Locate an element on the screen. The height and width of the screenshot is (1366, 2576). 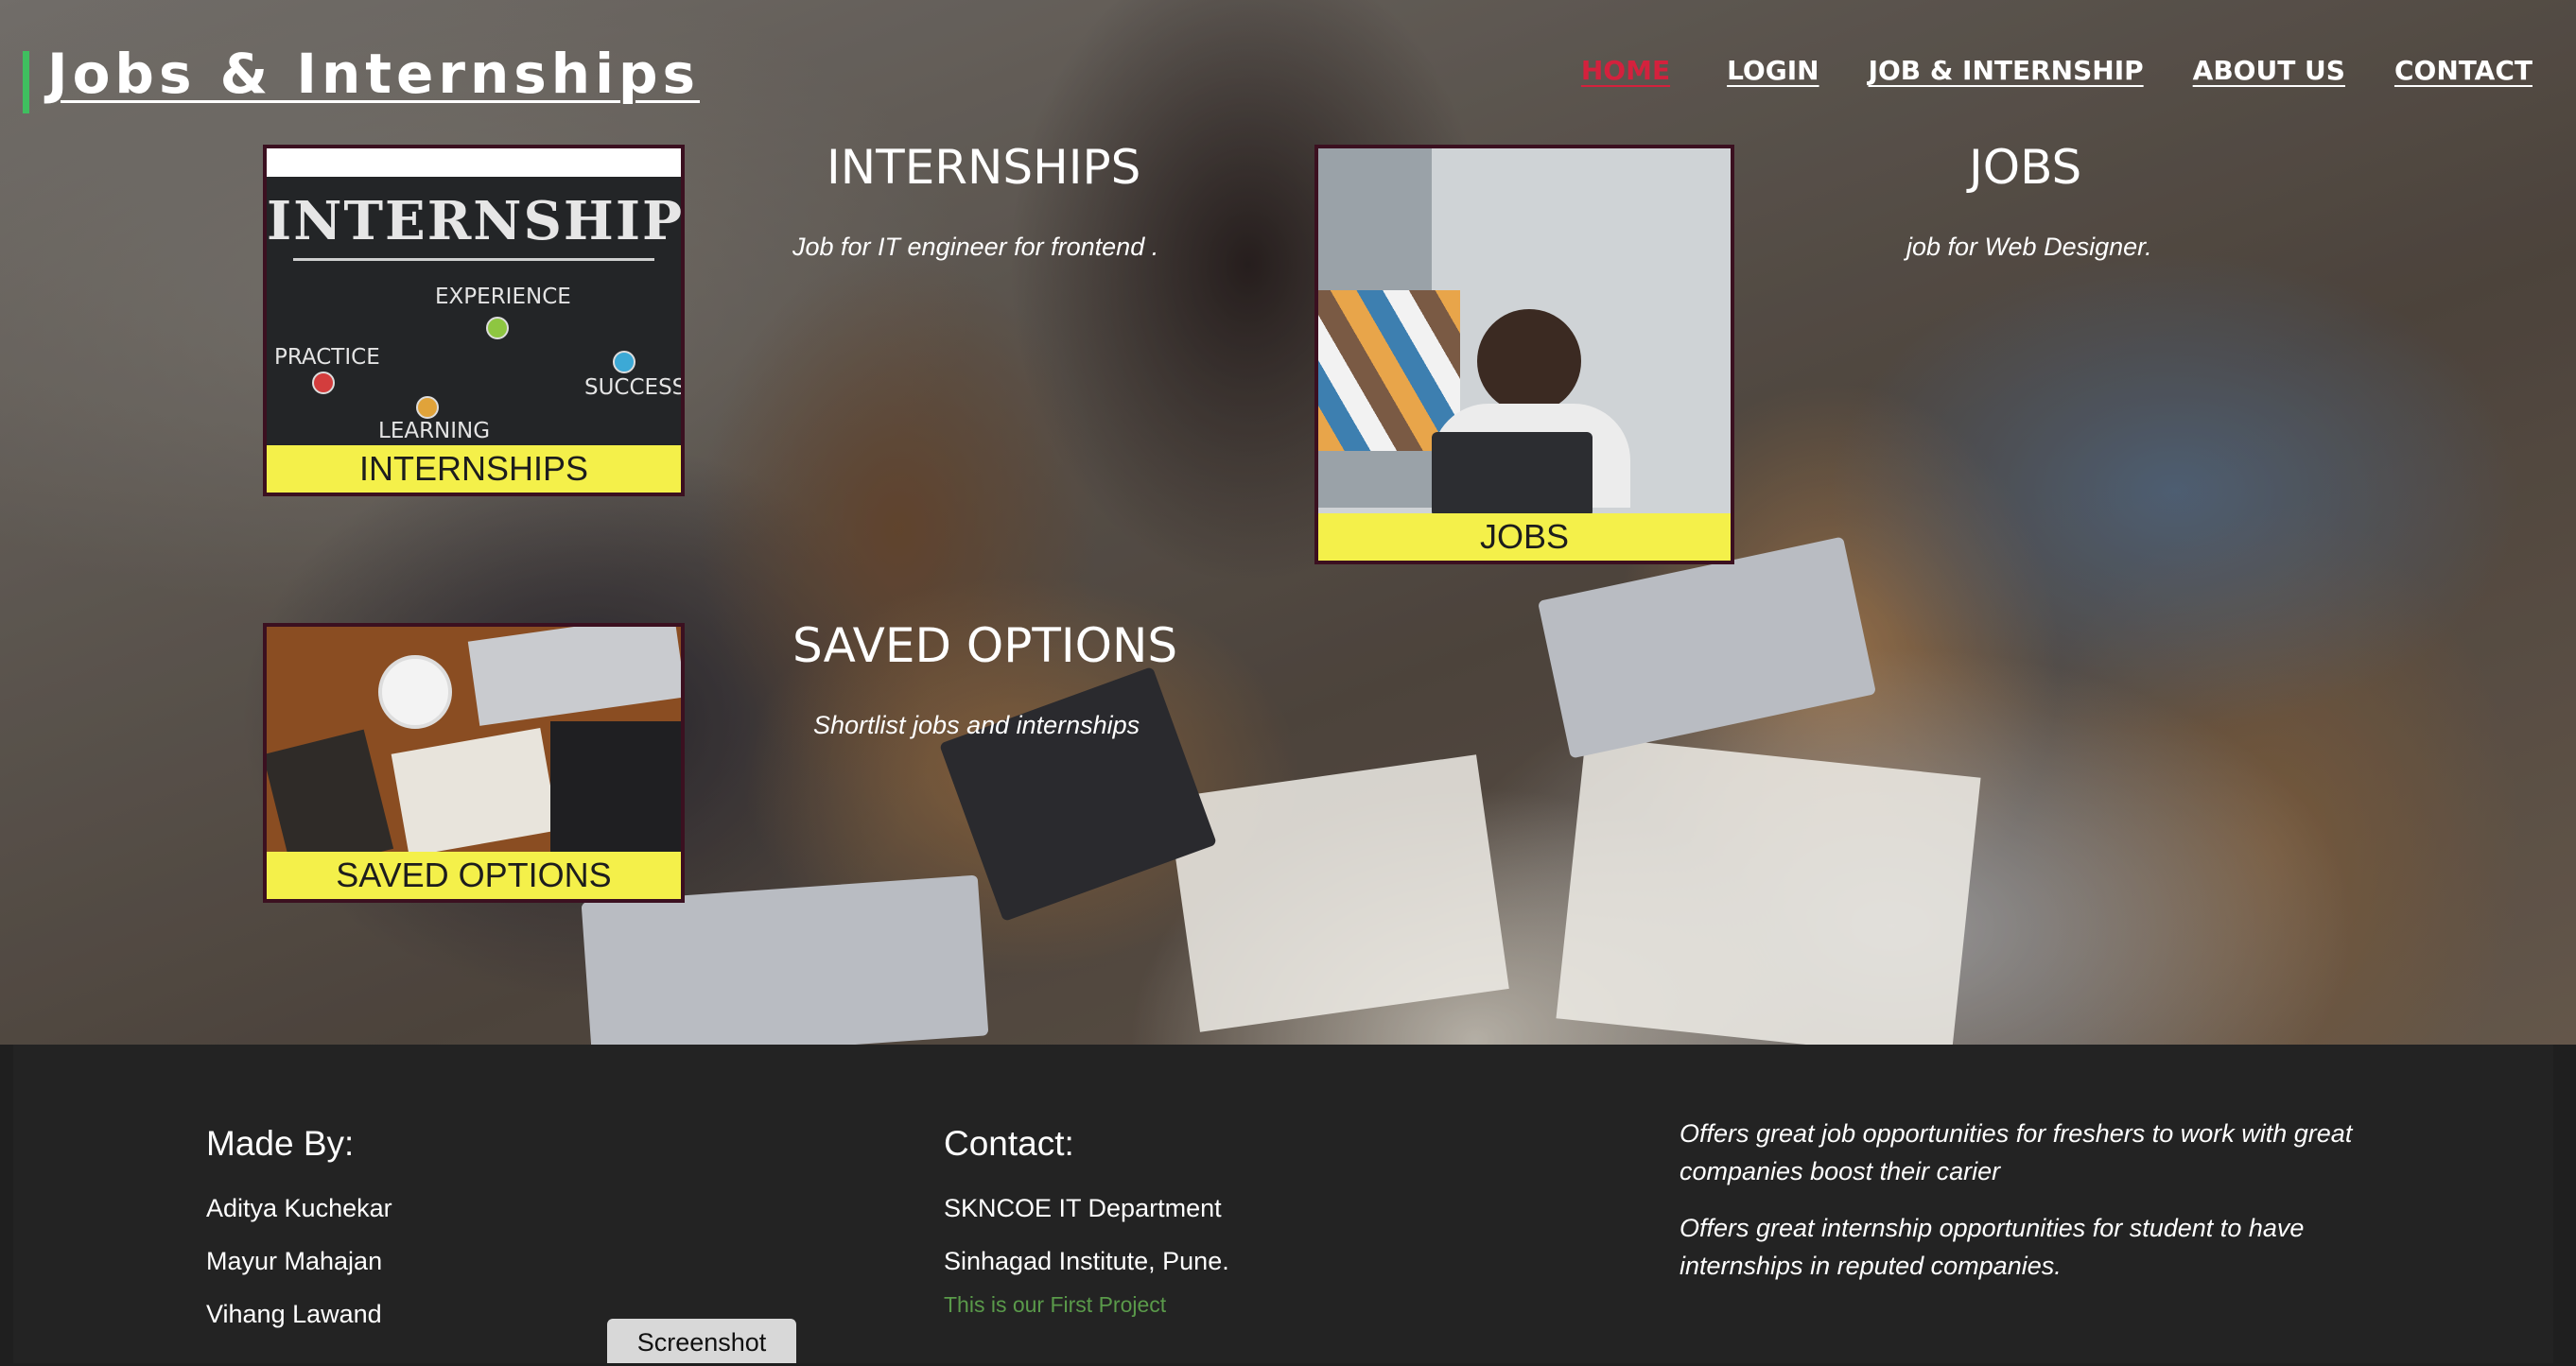
chalk-word-learning: LEARNING is located at coordinates (434, 431).